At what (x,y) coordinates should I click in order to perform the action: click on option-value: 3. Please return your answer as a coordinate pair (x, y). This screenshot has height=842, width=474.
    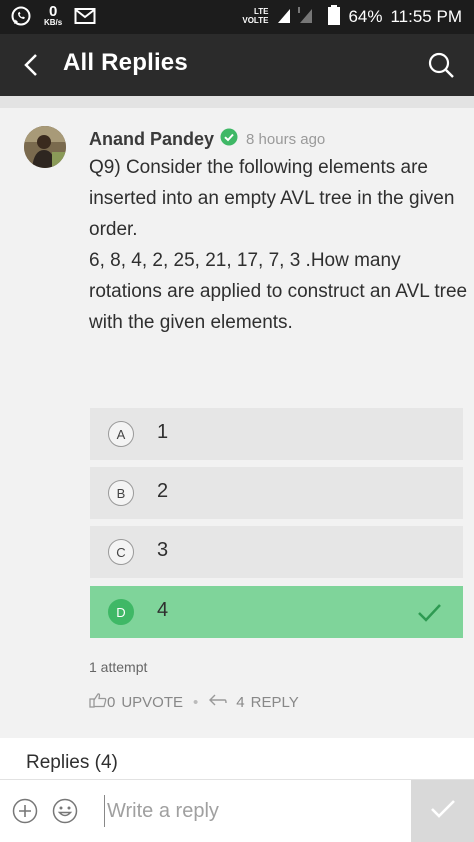
    Looking at the image, I should click on (163, 550).